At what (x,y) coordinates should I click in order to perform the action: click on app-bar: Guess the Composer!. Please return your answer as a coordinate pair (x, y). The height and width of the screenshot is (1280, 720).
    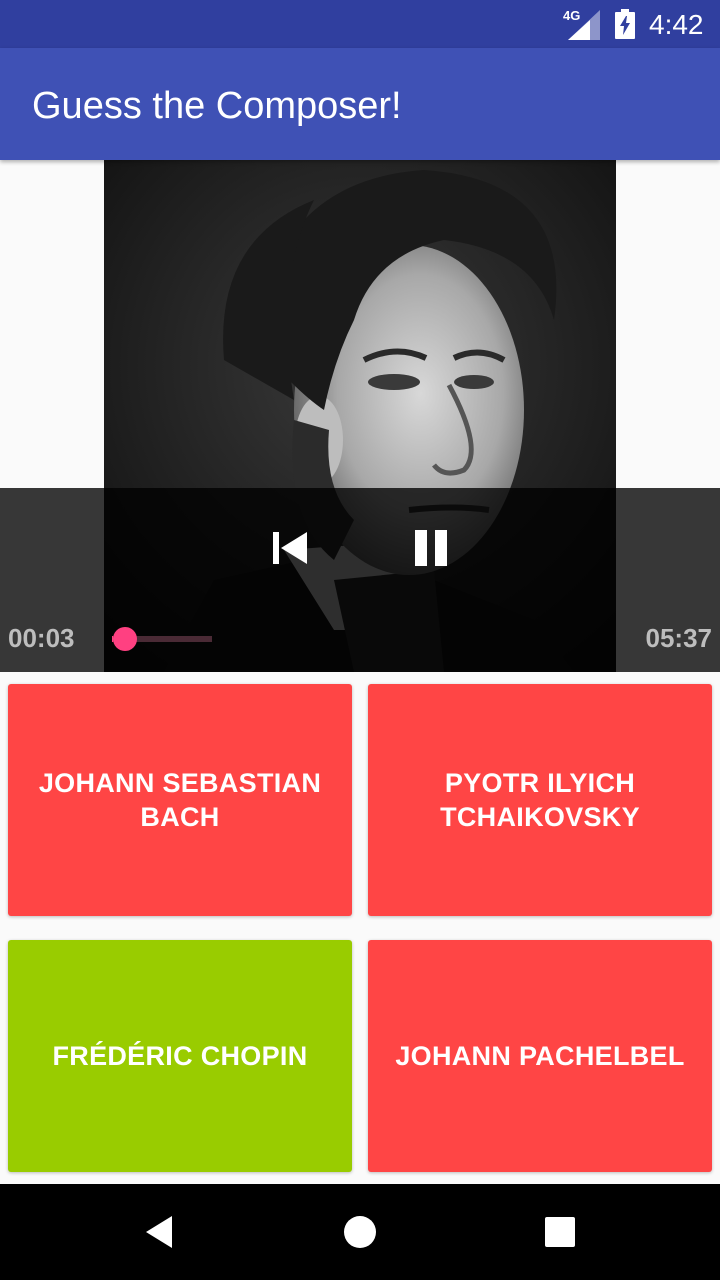
    Looking at the image, I should click on (360, 104).